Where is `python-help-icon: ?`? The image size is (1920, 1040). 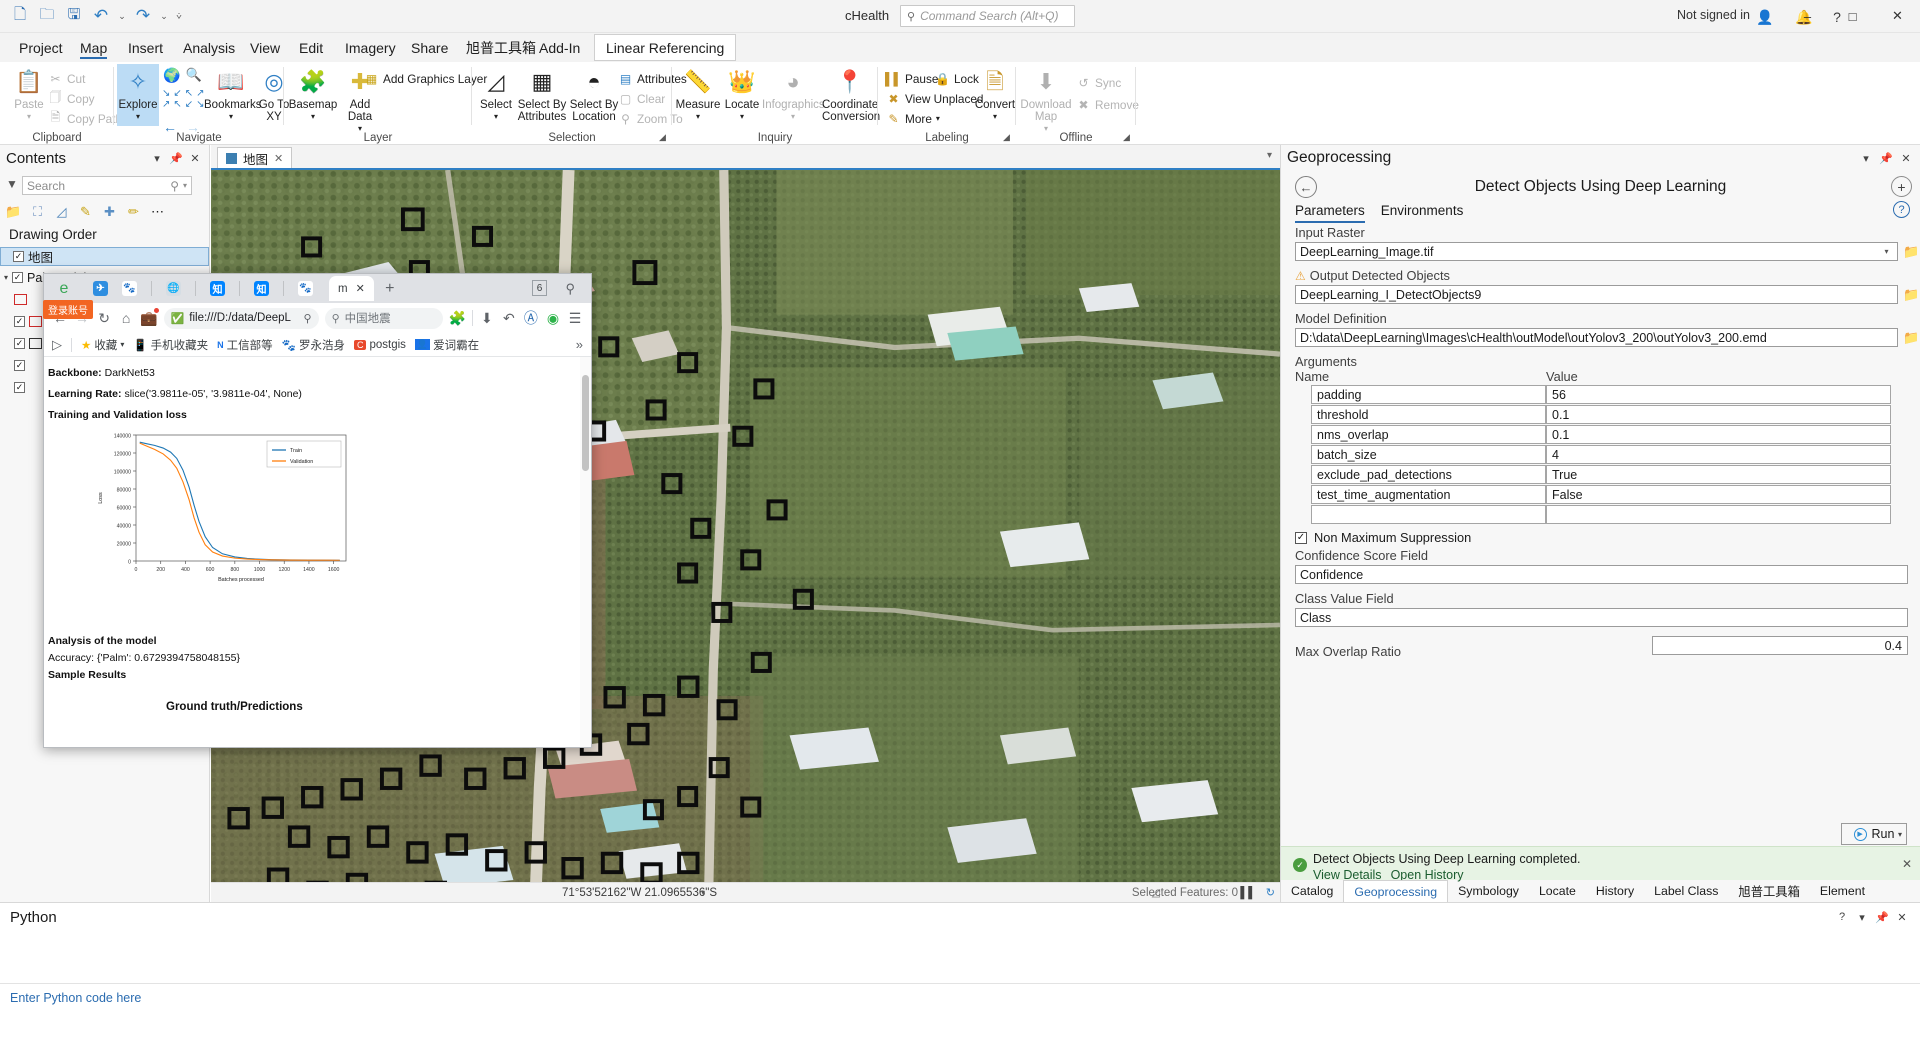 python-help-icon: ? is located at coordinates (1842, 917).